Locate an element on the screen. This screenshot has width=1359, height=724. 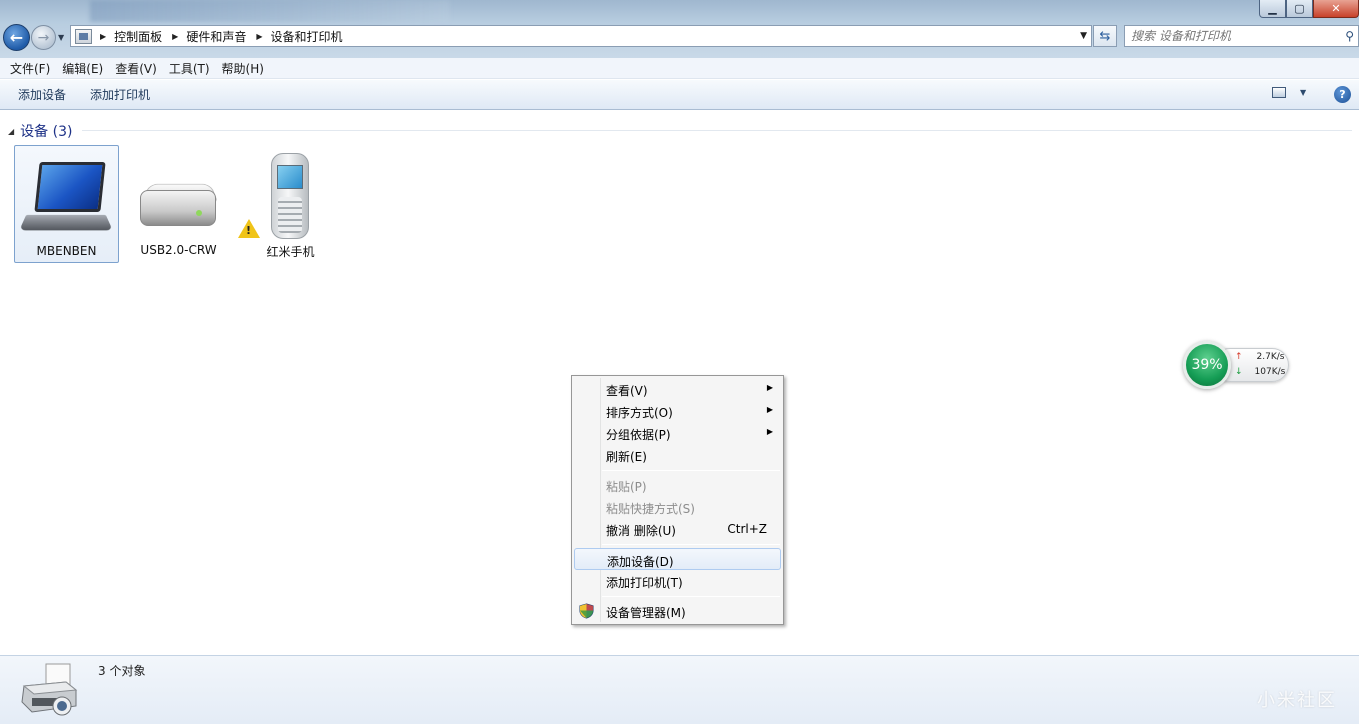
close-button: ✕ is located at coordinates (1336, 9).